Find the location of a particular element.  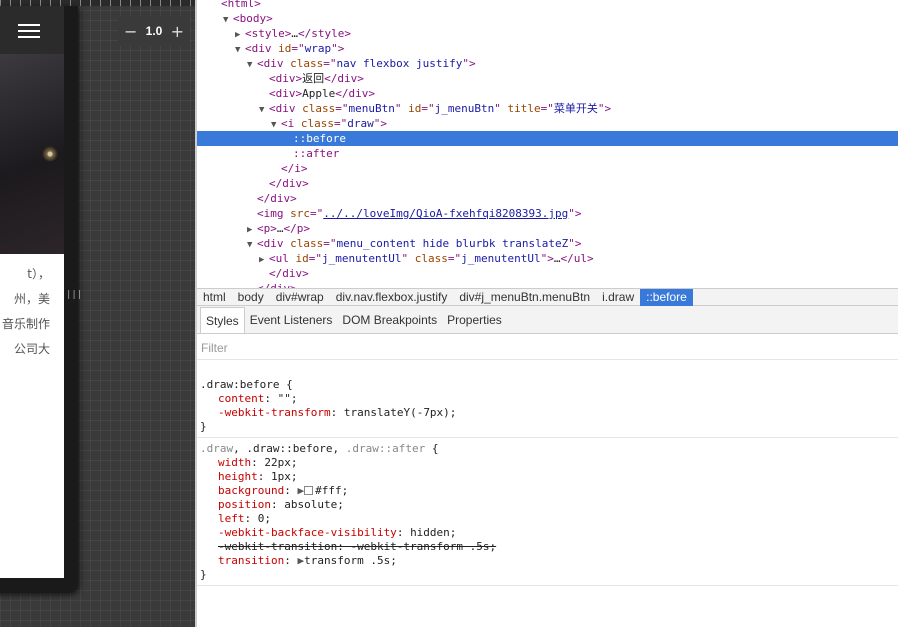

dom-node: ▶ <p>…</p> is located at coordinates (547, 228).